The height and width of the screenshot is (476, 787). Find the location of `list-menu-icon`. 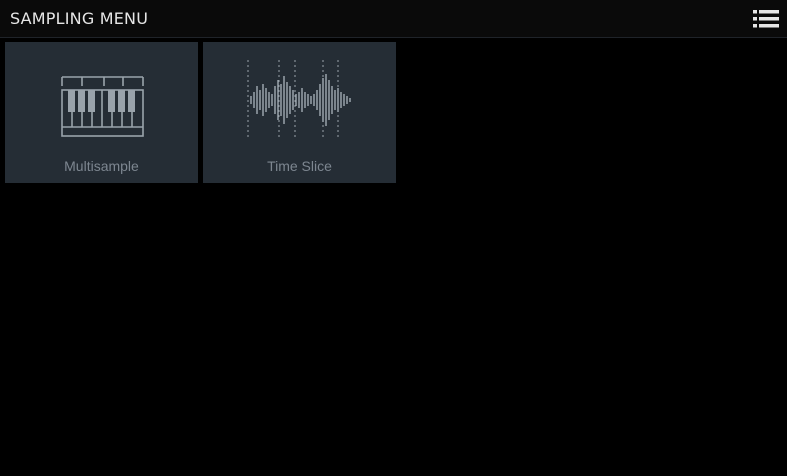

list-menu-icon is located at coordinates (766, 19).